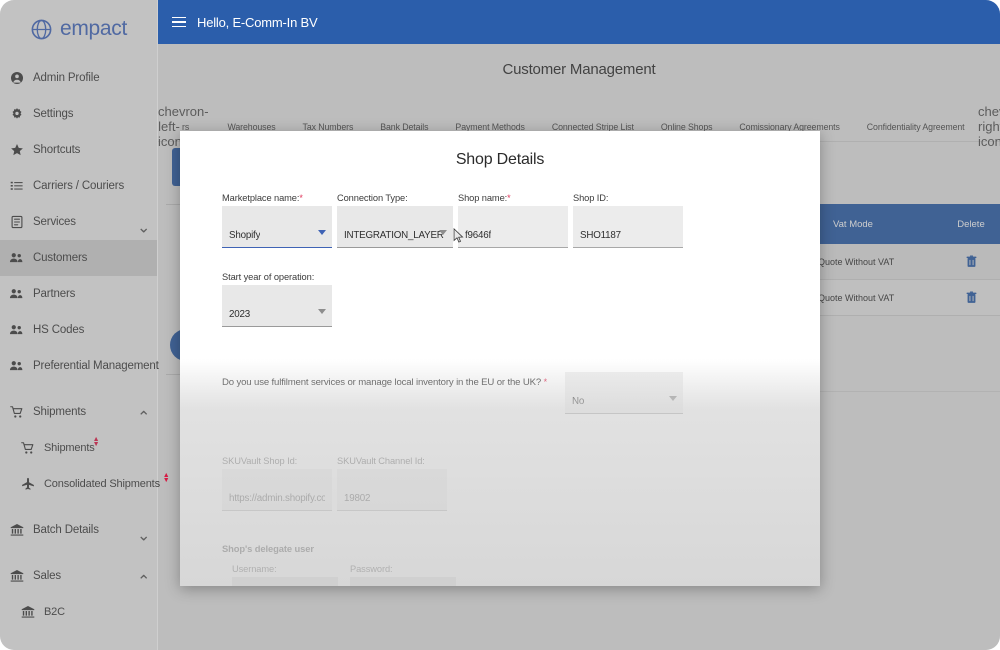 This screenshot has height=650, width=1000. I want to click on sidebar-item-shipments: Shipments ▲ ▼, so click(78, 448).